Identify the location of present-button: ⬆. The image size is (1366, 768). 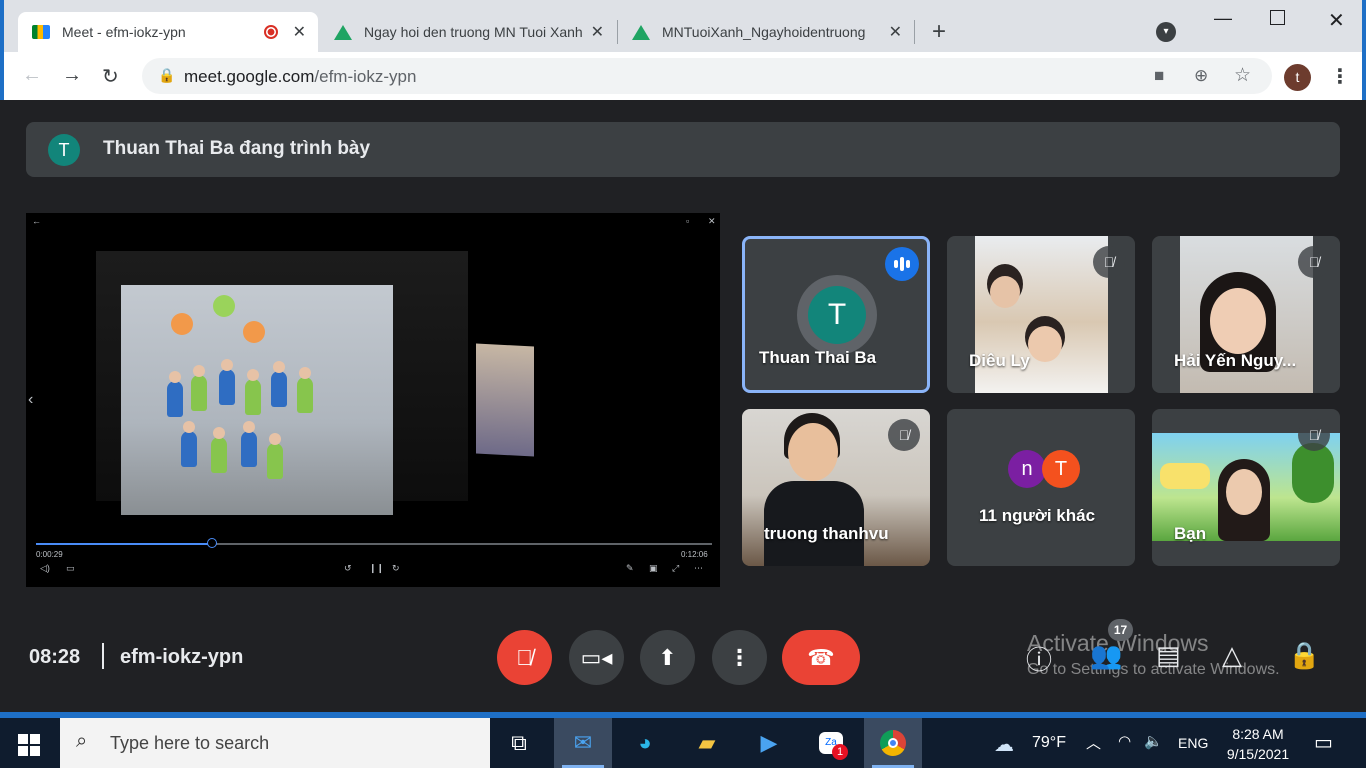
(667, 657).